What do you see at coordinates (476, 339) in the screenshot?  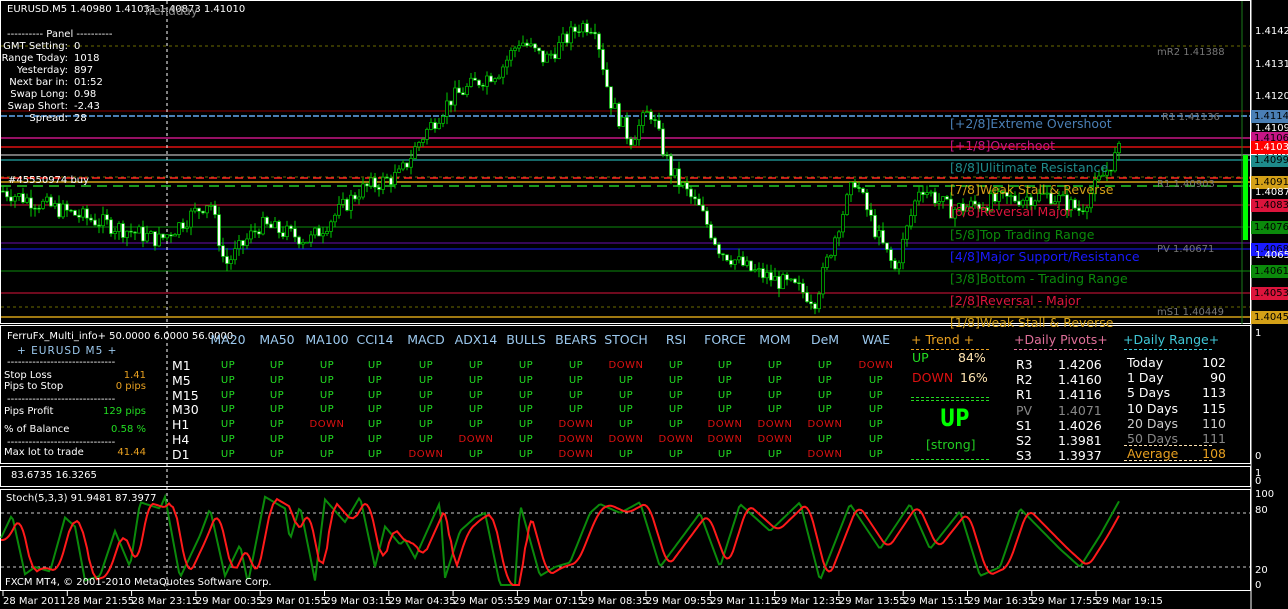 I see `column-header: ADX14` at bounding box center [476, 339].